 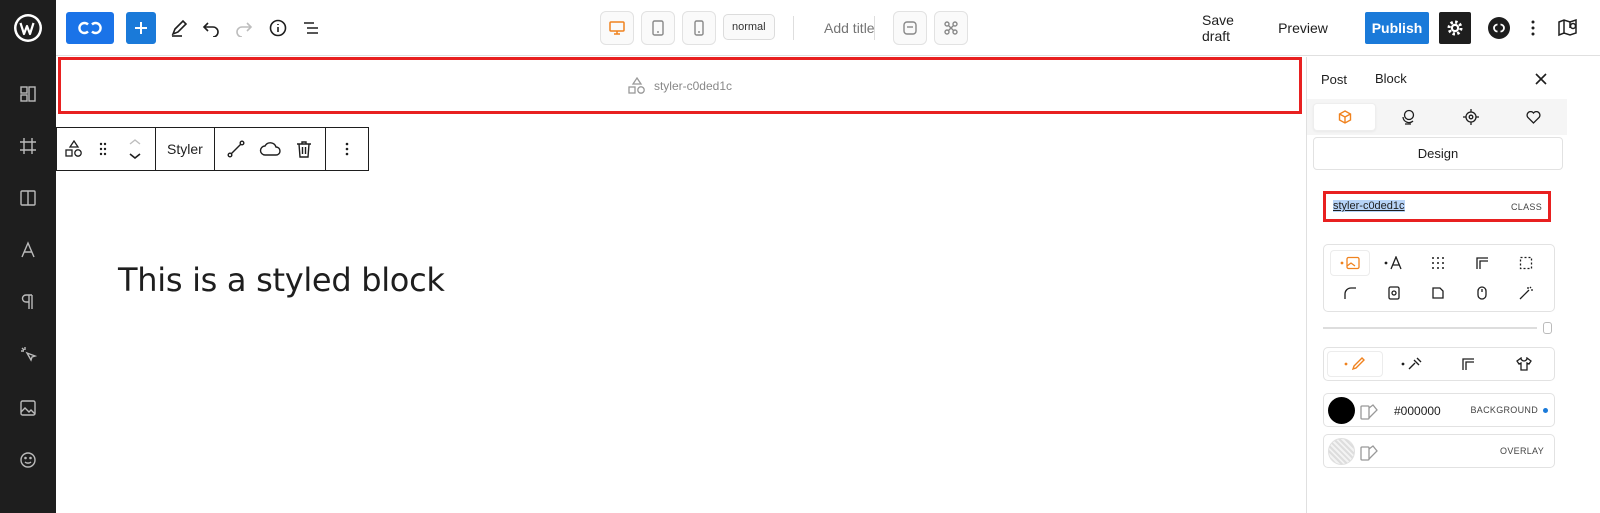 What do you see at coordinates (1438, 293) in the screenshot?
I see `shadow-icon` at bounding box center [1438, 293].